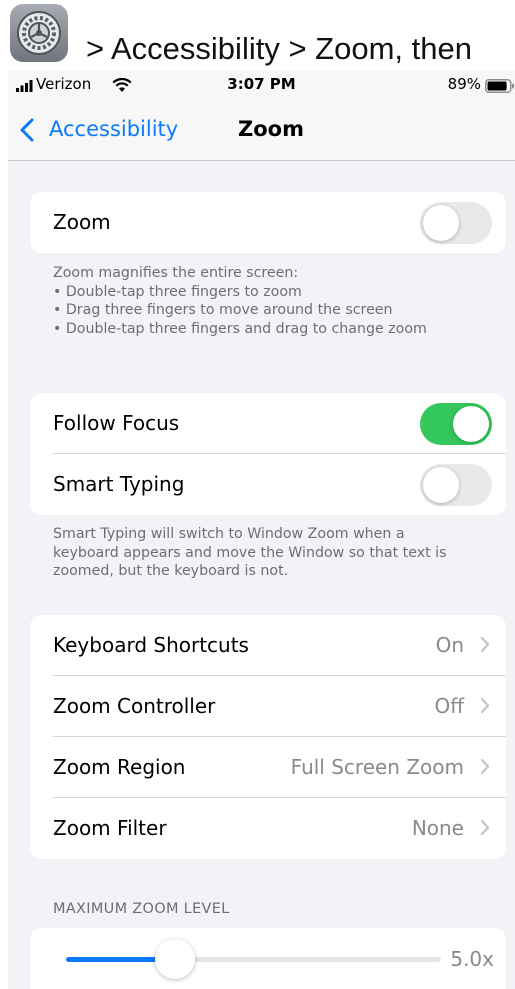 The height and width of the screenshot is (989, 515). Describe the element at coordinates (151, 645) in the screenshot. I see `keyboard-shortcuts-label: Keyboard Shortcuts` at that location.